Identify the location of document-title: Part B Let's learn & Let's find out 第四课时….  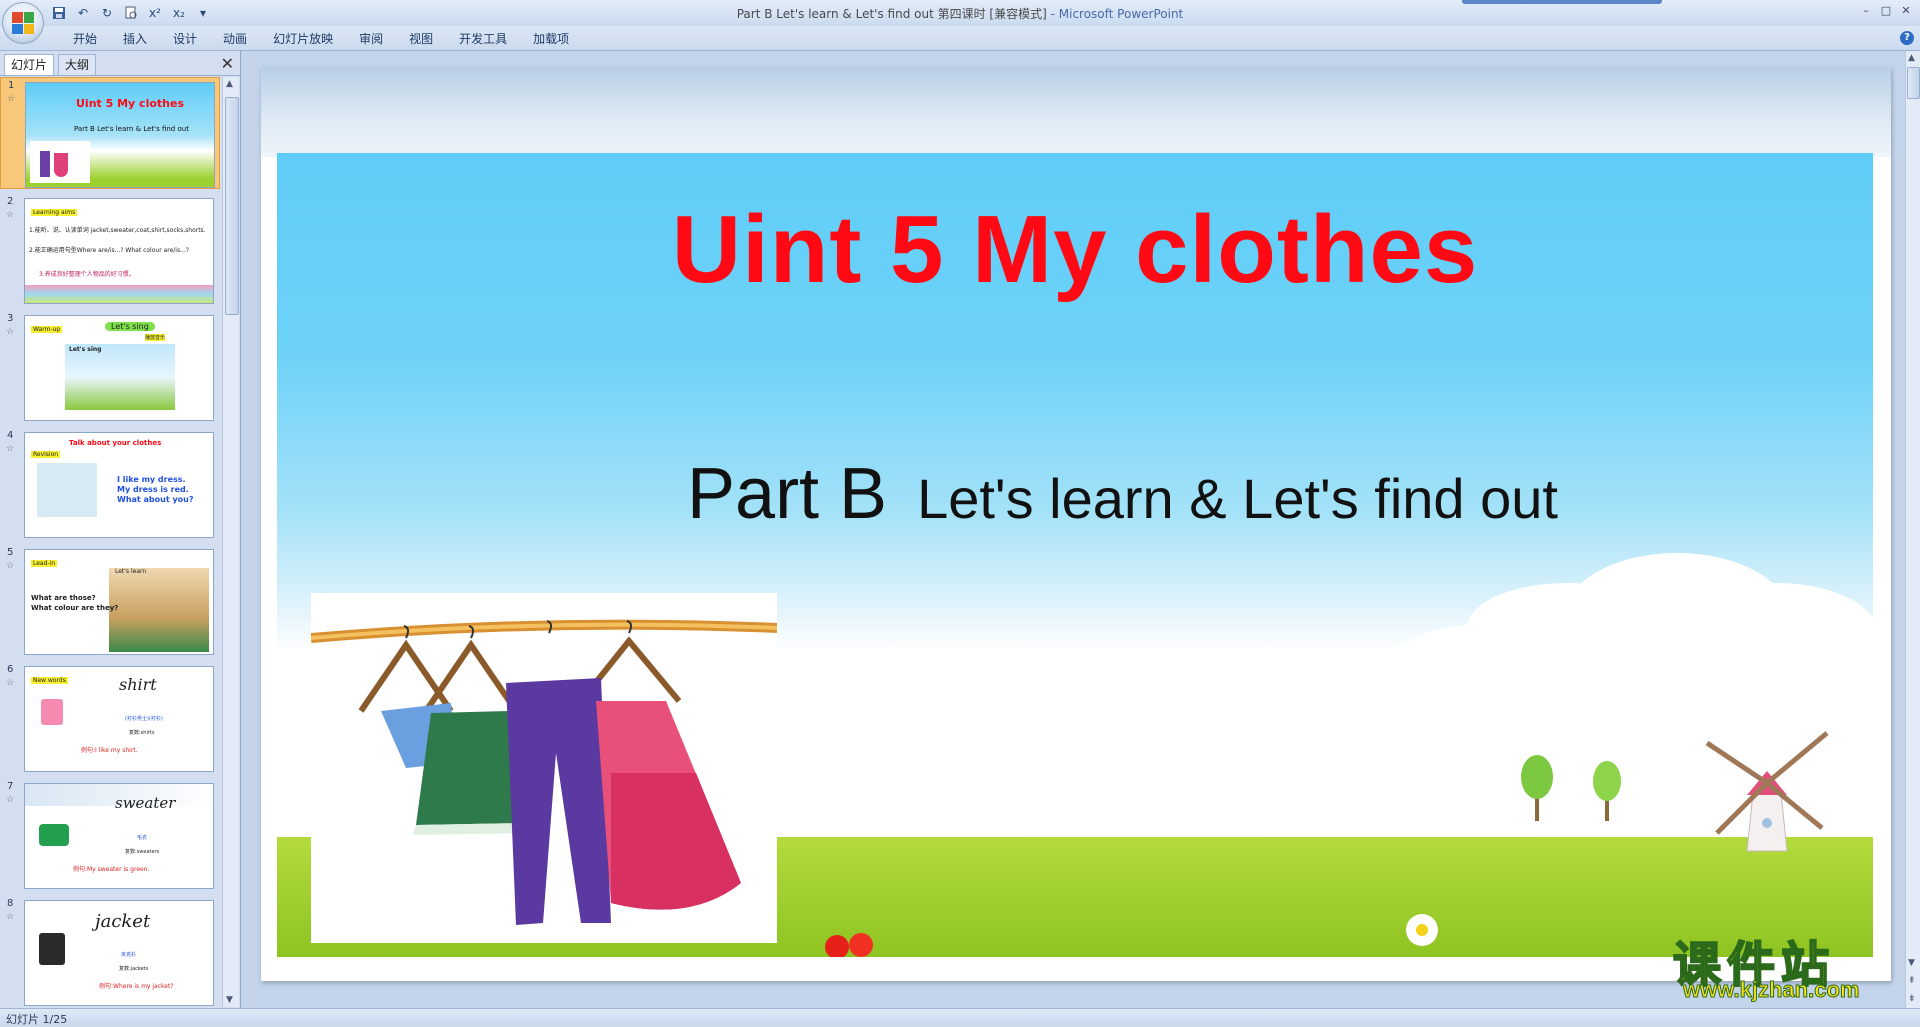
(891, 14).